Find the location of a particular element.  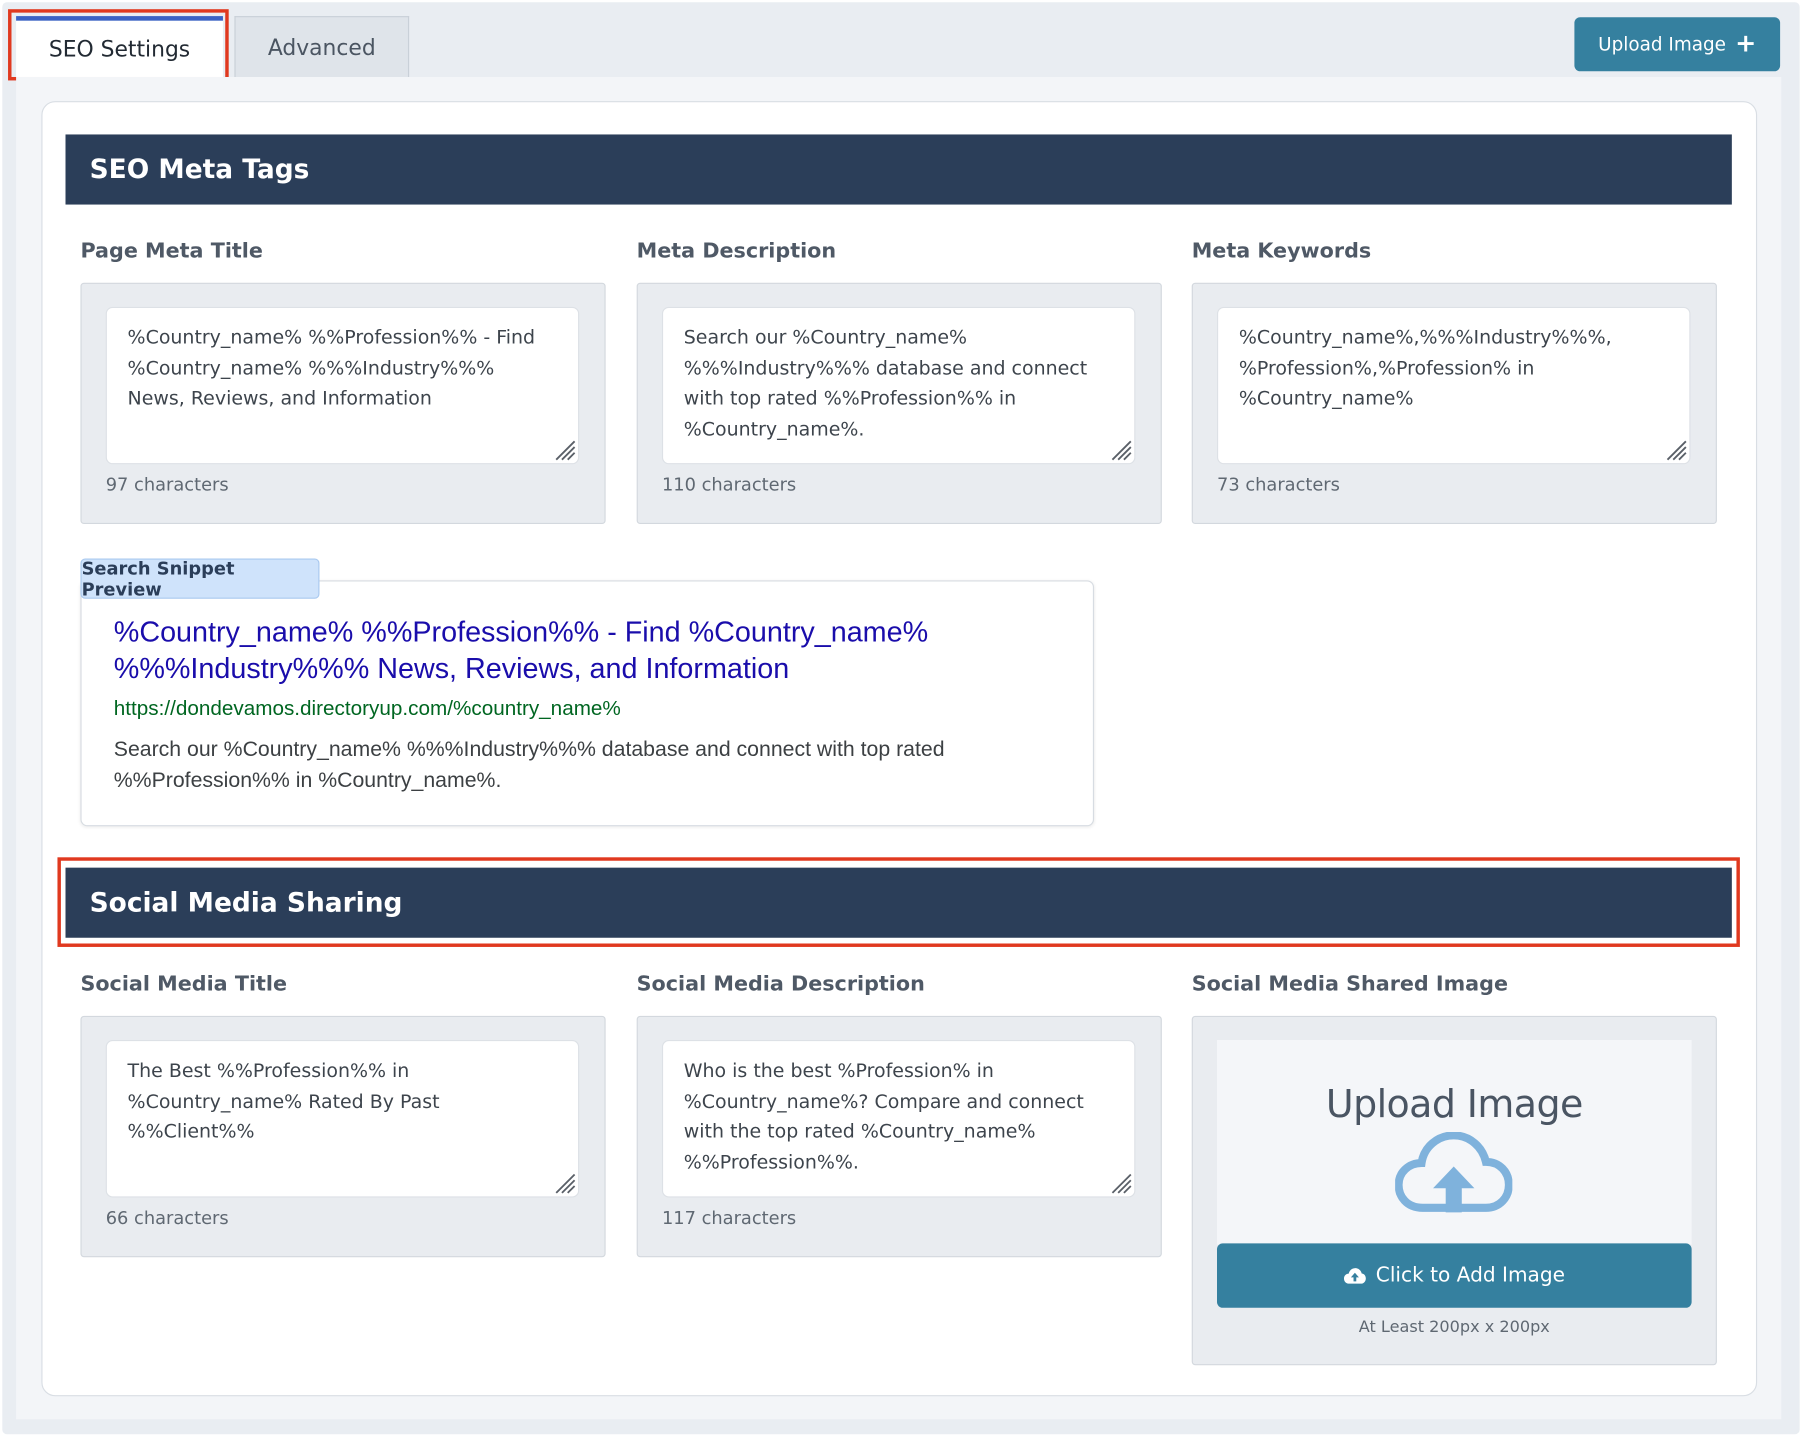

section-header-seo-meta: SEO Meta Tags is located at coordinates (898, 169).